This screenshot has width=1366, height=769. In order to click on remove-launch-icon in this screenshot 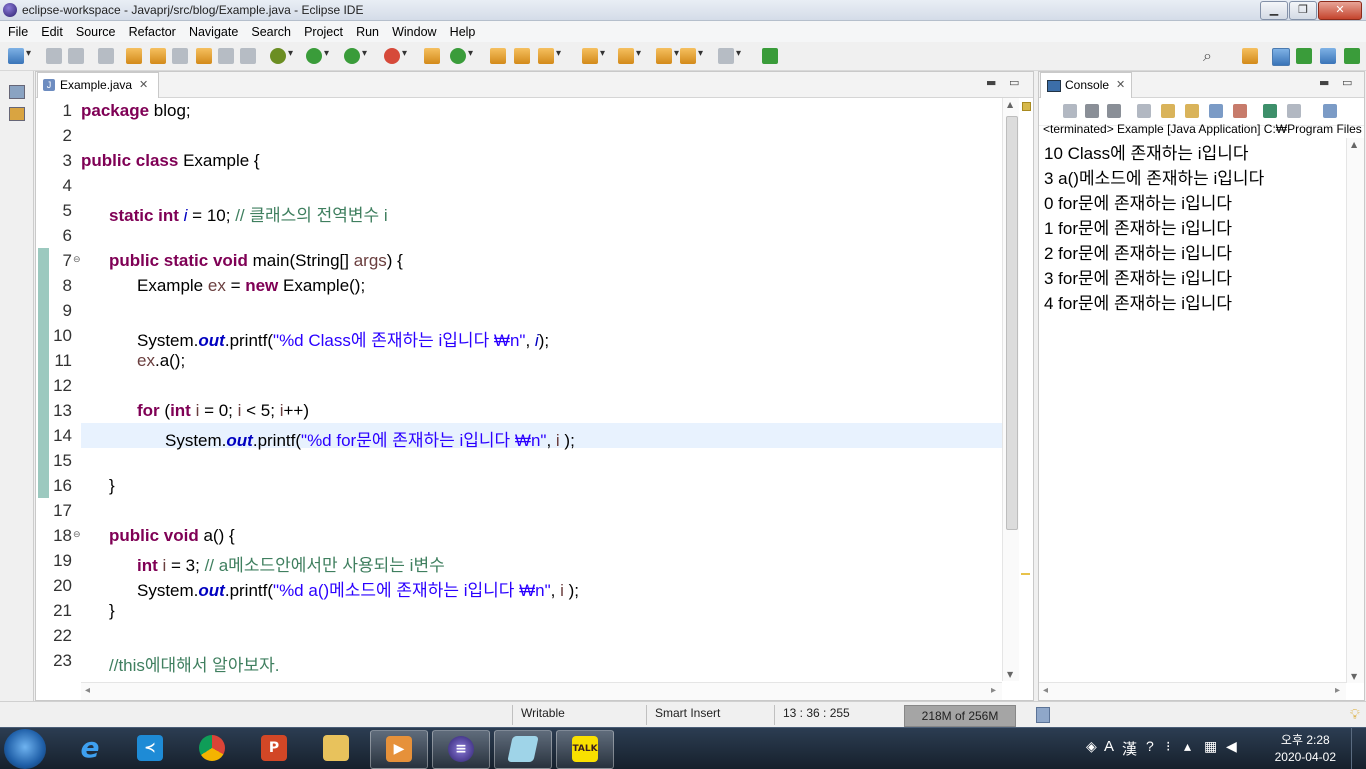, I will do `click(1092, 111)`.